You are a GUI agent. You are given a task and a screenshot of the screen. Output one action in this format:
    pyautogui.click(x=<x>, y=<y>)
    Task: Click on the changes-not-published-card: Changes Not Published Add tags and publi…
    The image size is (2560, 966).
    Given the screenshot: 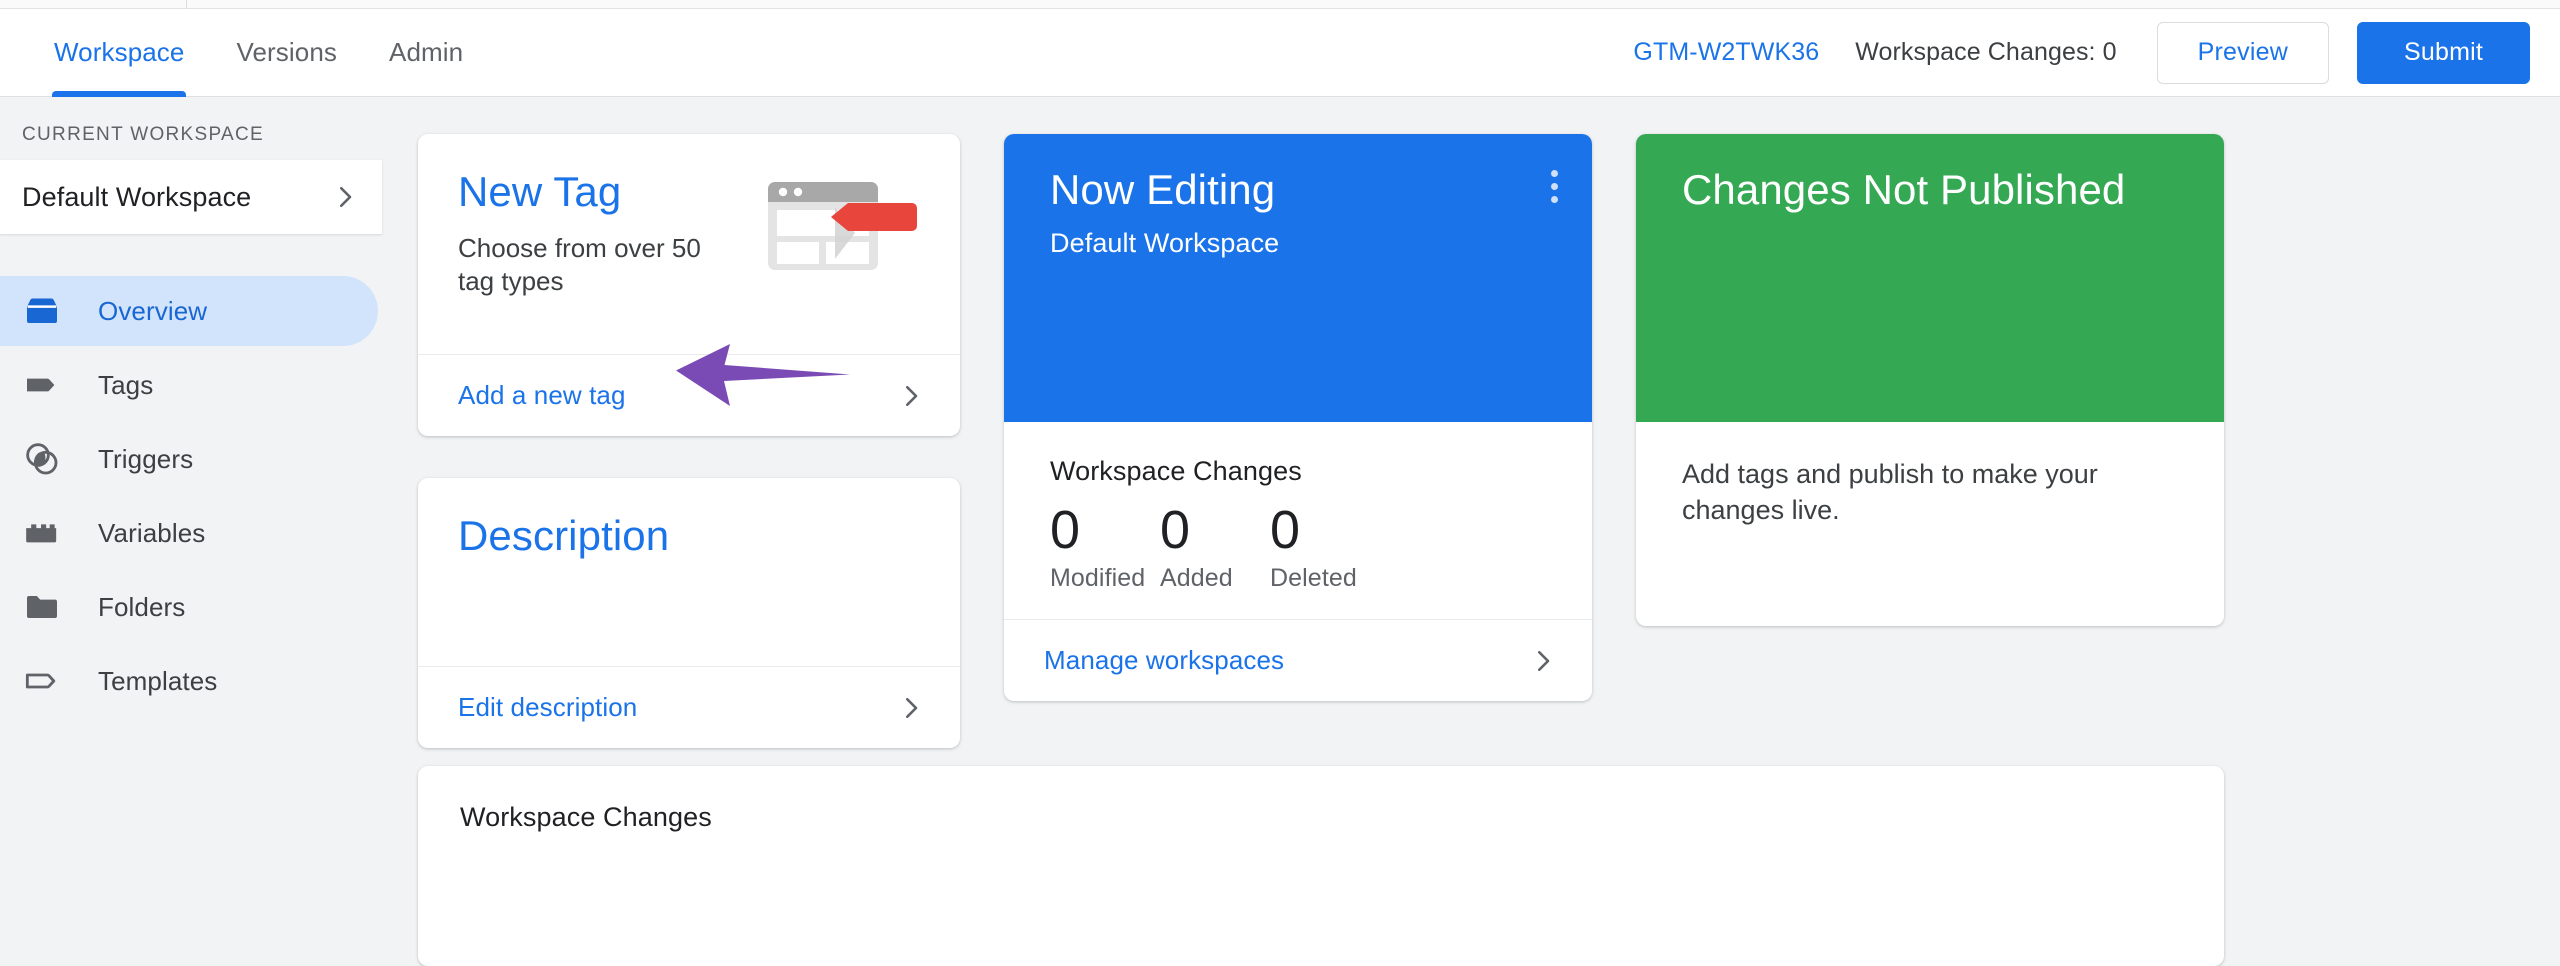 What is the action you would take?
    pyautogui.click(x=1930, y=380)
    